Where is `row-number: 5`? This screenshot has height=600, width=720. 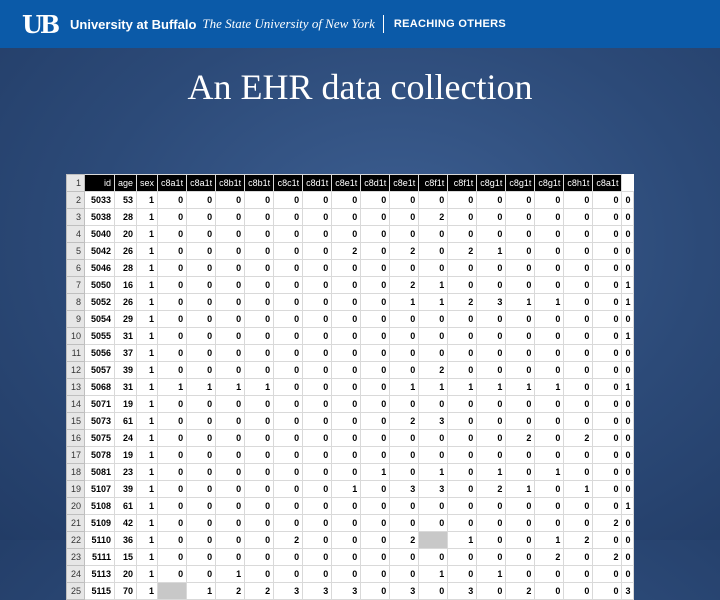
row-number: 5 is located at coordinates (75, 251).